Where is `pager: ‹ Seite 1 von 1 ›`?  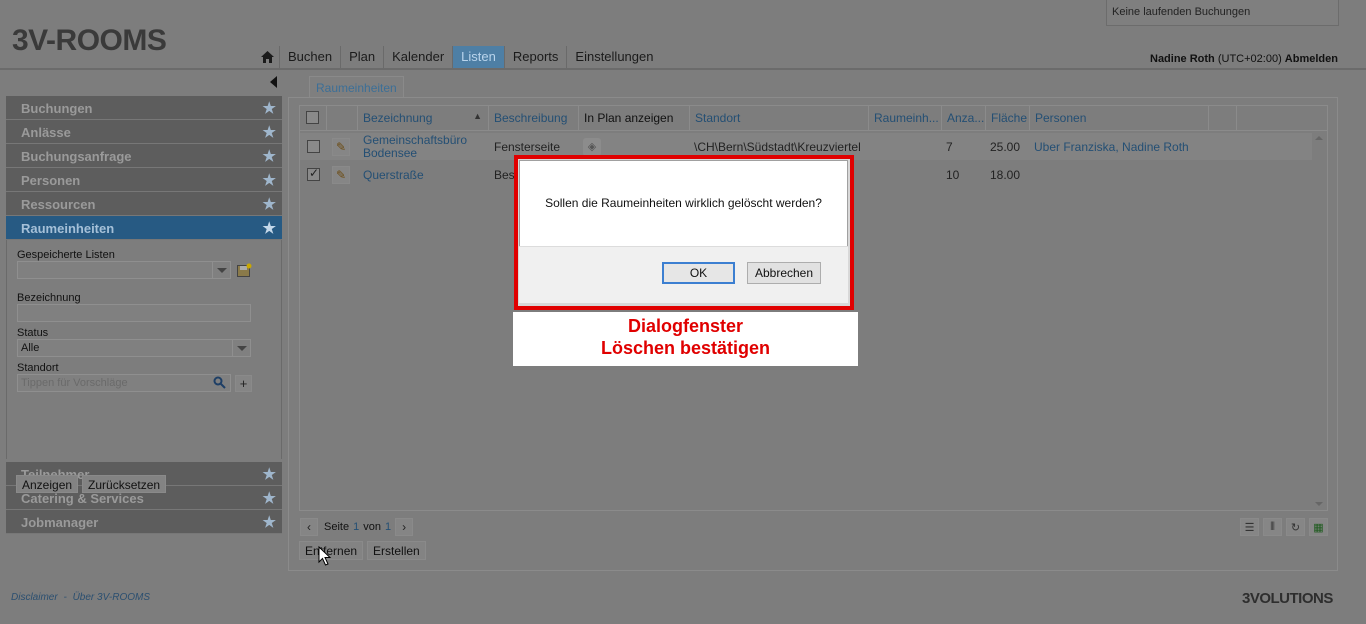
pager: ‹ Seite 1 von 1 › is located at coordinates (357, 527).